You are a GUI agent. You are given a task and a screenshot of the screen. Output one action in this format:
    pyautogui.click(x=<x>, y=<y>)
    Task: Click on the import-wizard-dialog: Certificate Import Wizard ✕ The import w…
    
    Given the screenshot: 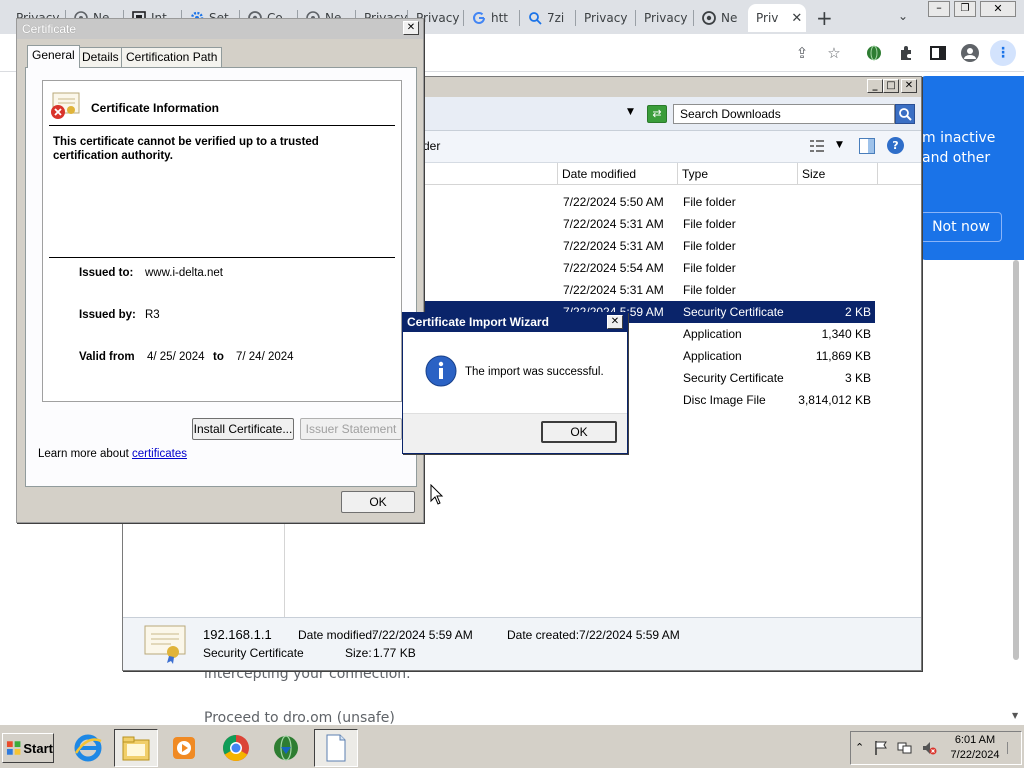 What is the action you would take?
    pyautogui.click(x=515, y=383)
    